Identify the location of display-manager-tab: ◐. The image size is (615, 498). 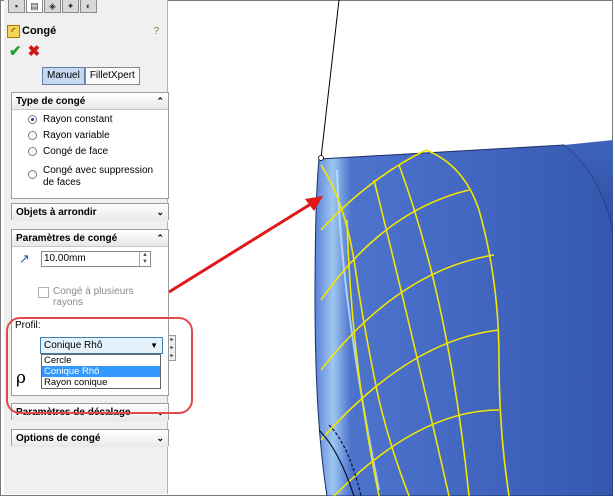
(88, 6).